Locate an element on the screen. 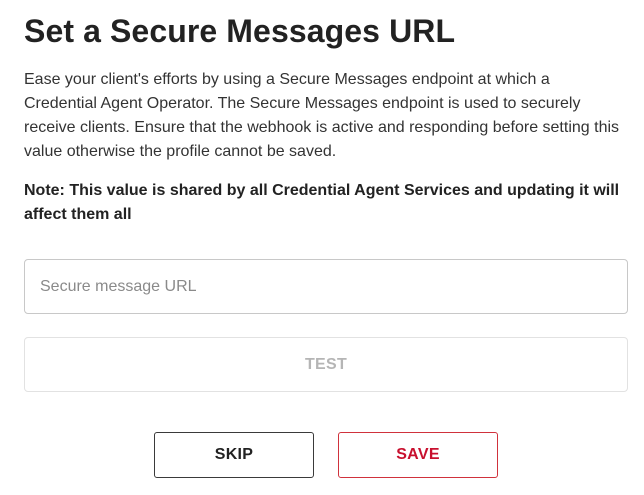 The height and width of the screenshot is (495, 644). skip-button: SKIP is located at coordinates (234, 455).